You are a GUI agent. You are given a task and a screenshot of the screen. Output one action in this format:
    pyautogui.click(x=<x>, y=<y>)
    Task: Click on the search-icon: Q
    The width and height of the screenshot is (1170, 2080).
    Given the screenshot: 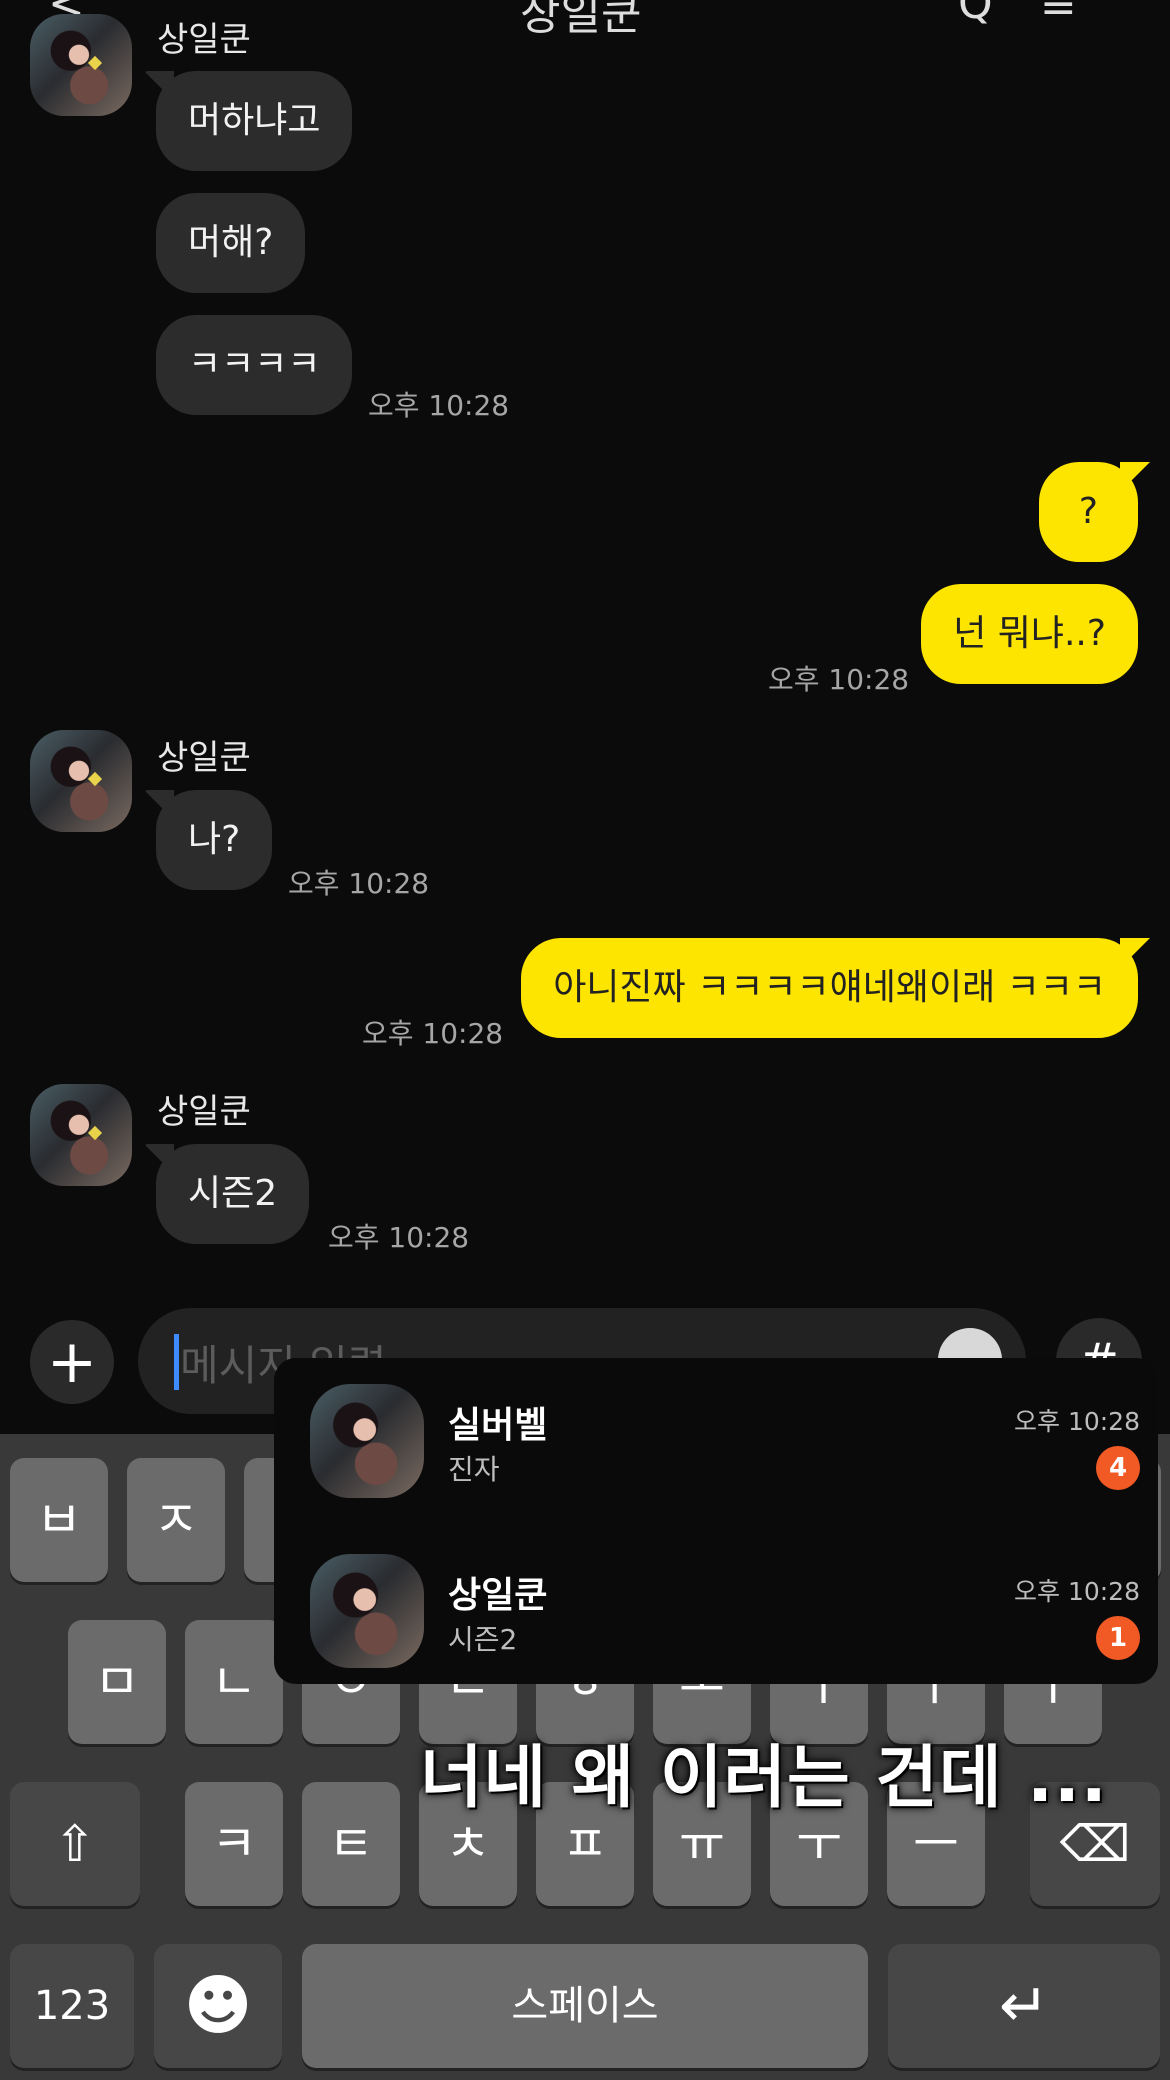 What is the action you would take?
    pyautogui.click(x=975, y=14)
    